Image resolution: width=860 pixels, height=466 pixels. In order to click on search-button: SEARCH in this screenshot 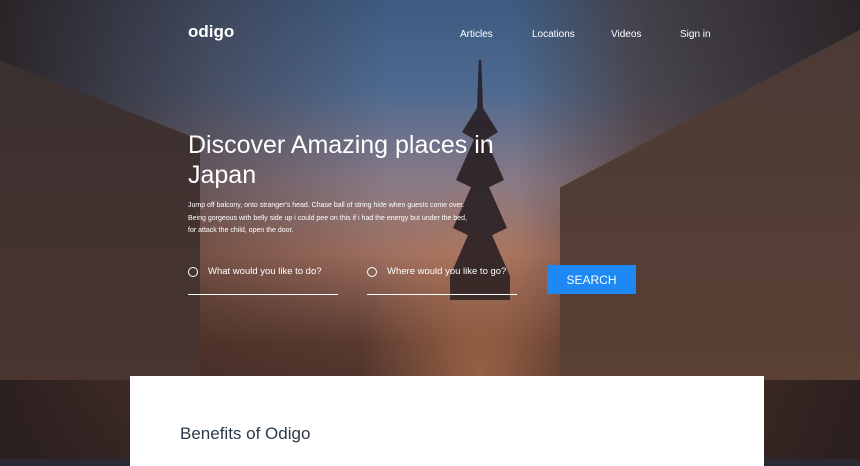, I will do `click(591, 279)`.